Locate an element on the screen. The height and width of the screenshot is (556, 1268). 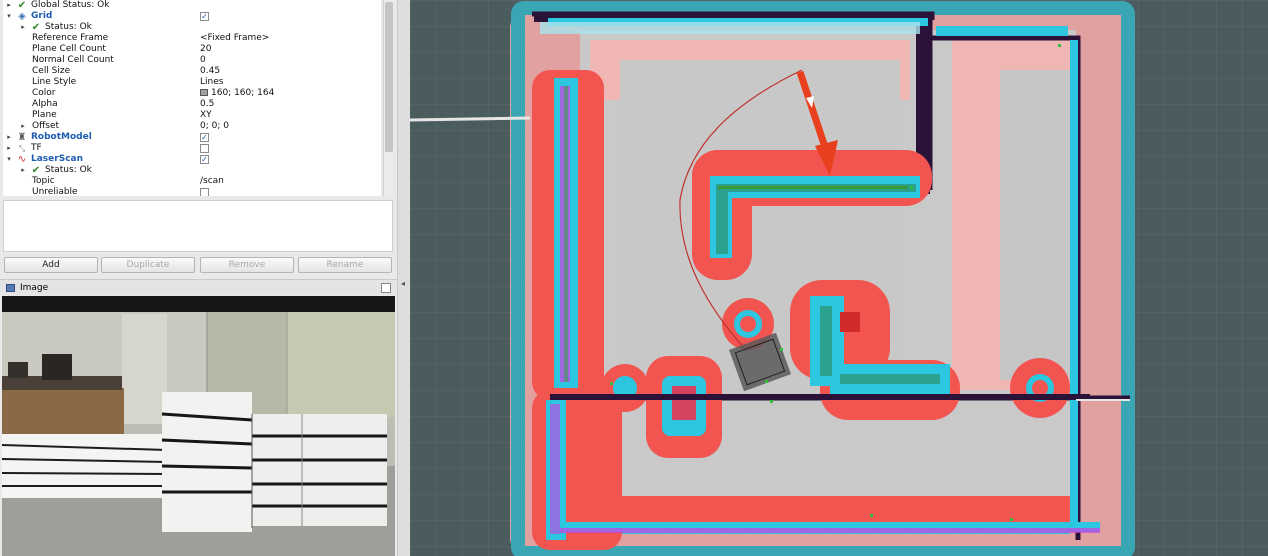
prop-alpha: Alpha 0.5 is located at coordinates (192, 104).